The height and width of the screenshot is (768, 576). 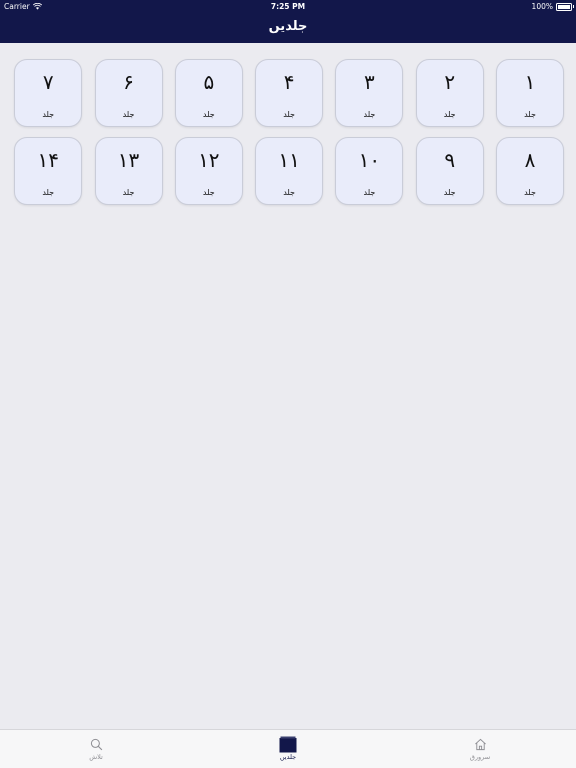 I want to click on tab-volumes: جلدیں, so click(x=288, y=748).